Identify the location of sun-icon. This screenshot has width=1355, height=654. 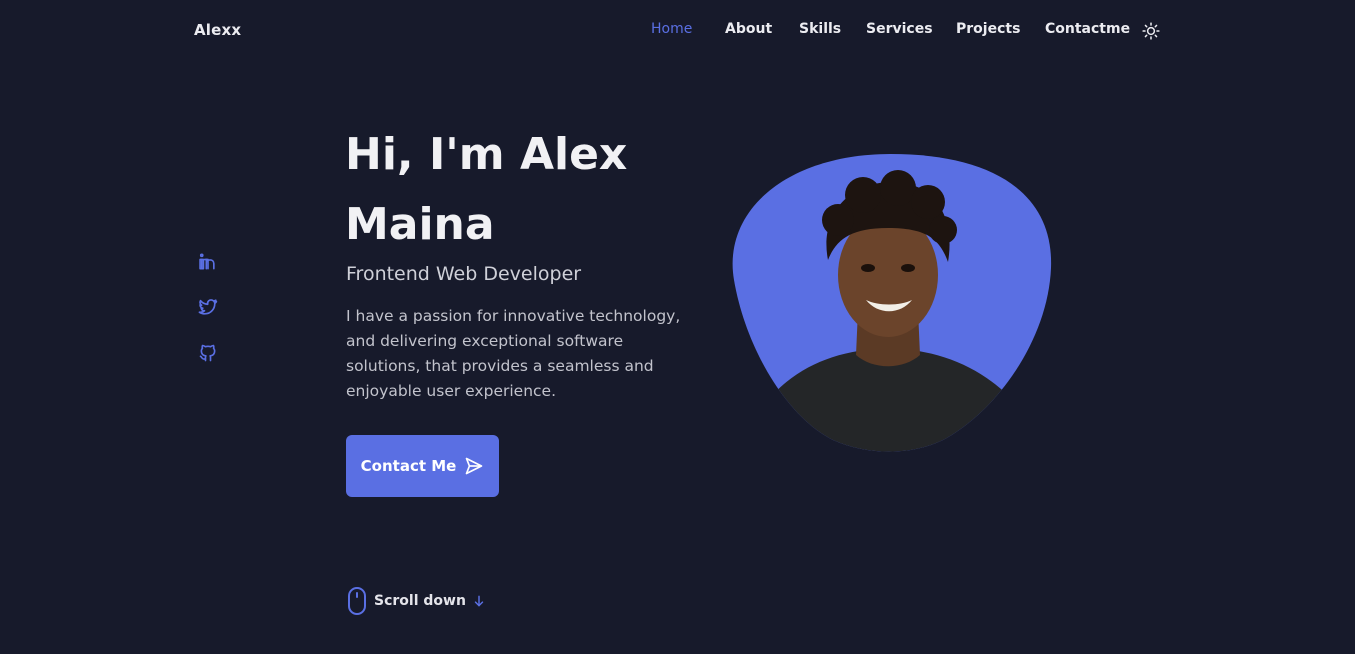
(1151, 31).